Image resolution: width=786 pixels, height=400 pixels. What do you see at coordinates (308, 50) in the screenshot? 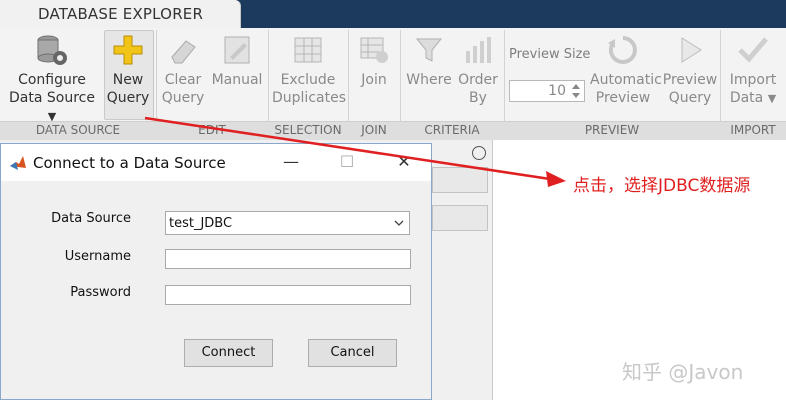
I see `table-grid-icon` at bounding box center [308, 50].